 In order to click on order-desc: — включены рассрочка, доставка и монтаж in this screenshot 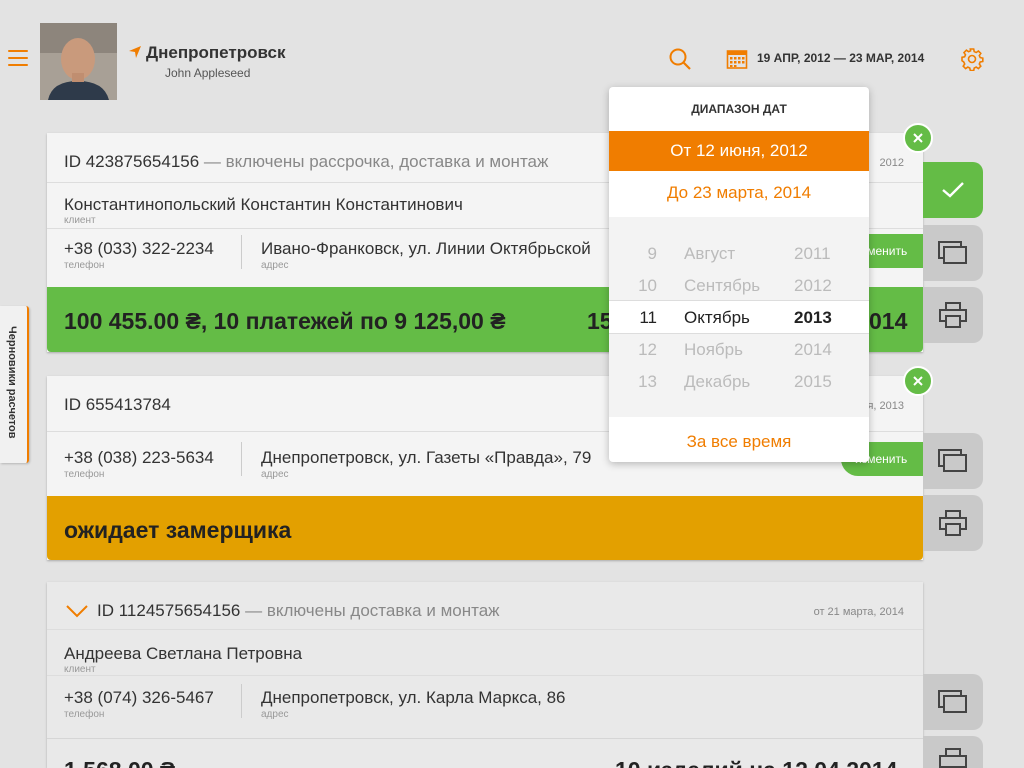, I will do `click(374, 161)`.